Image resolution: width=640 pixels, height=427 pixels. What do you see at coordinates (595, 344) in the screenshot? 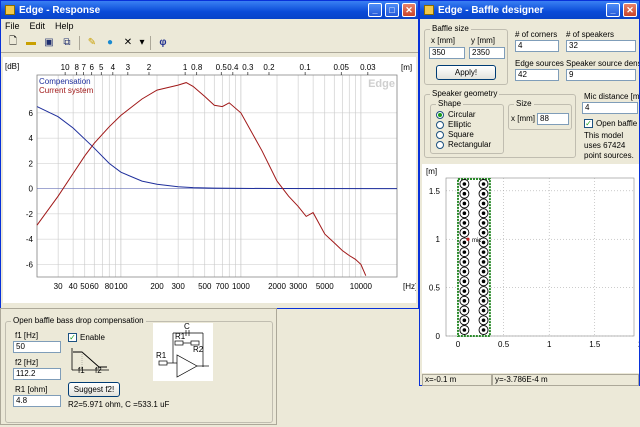
I see `x-tick-label: 1.5` at bounding box center [595, 344].